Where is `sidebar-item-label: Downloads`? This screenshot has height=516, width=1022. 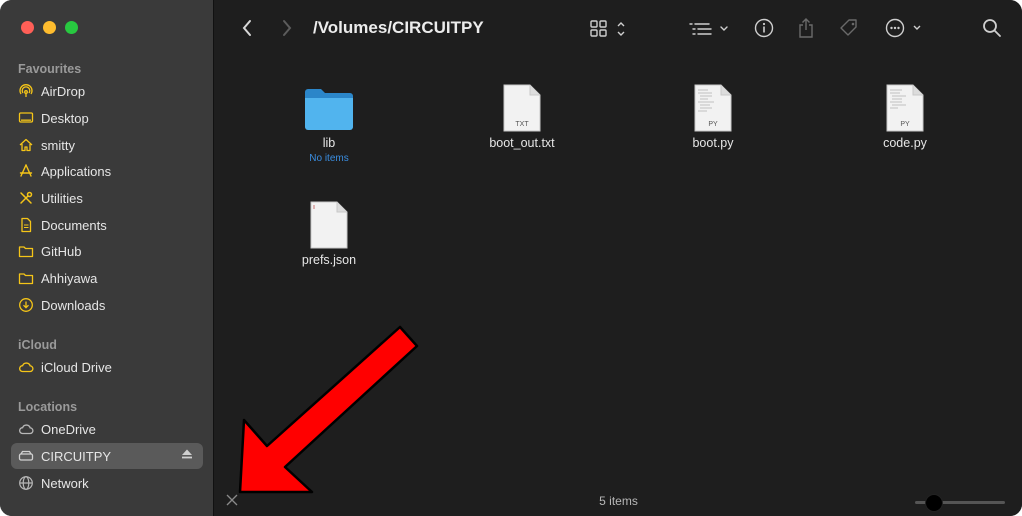 sidebar-item-label: Downloads is located at coordinates (73, 305).